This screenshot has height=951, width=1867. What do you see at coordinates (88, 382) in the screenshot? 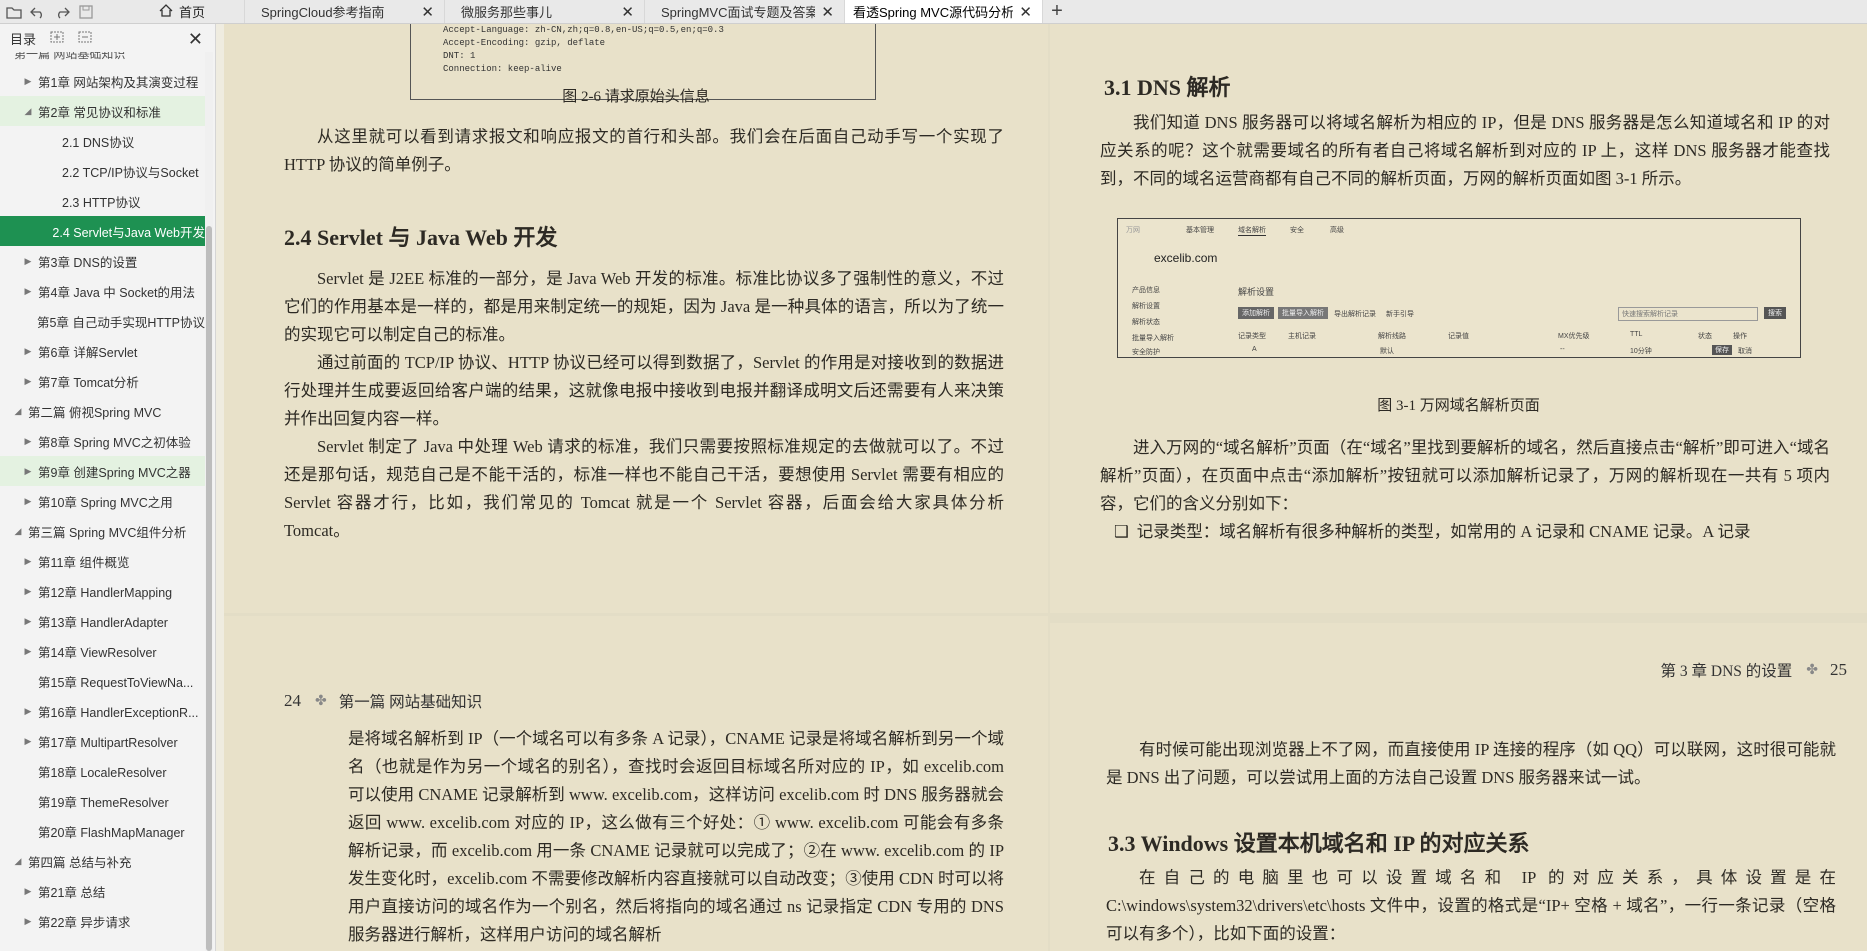
I see `toc-item-label: 第7章 Tomcat分析` at bounding box center [88, 382].